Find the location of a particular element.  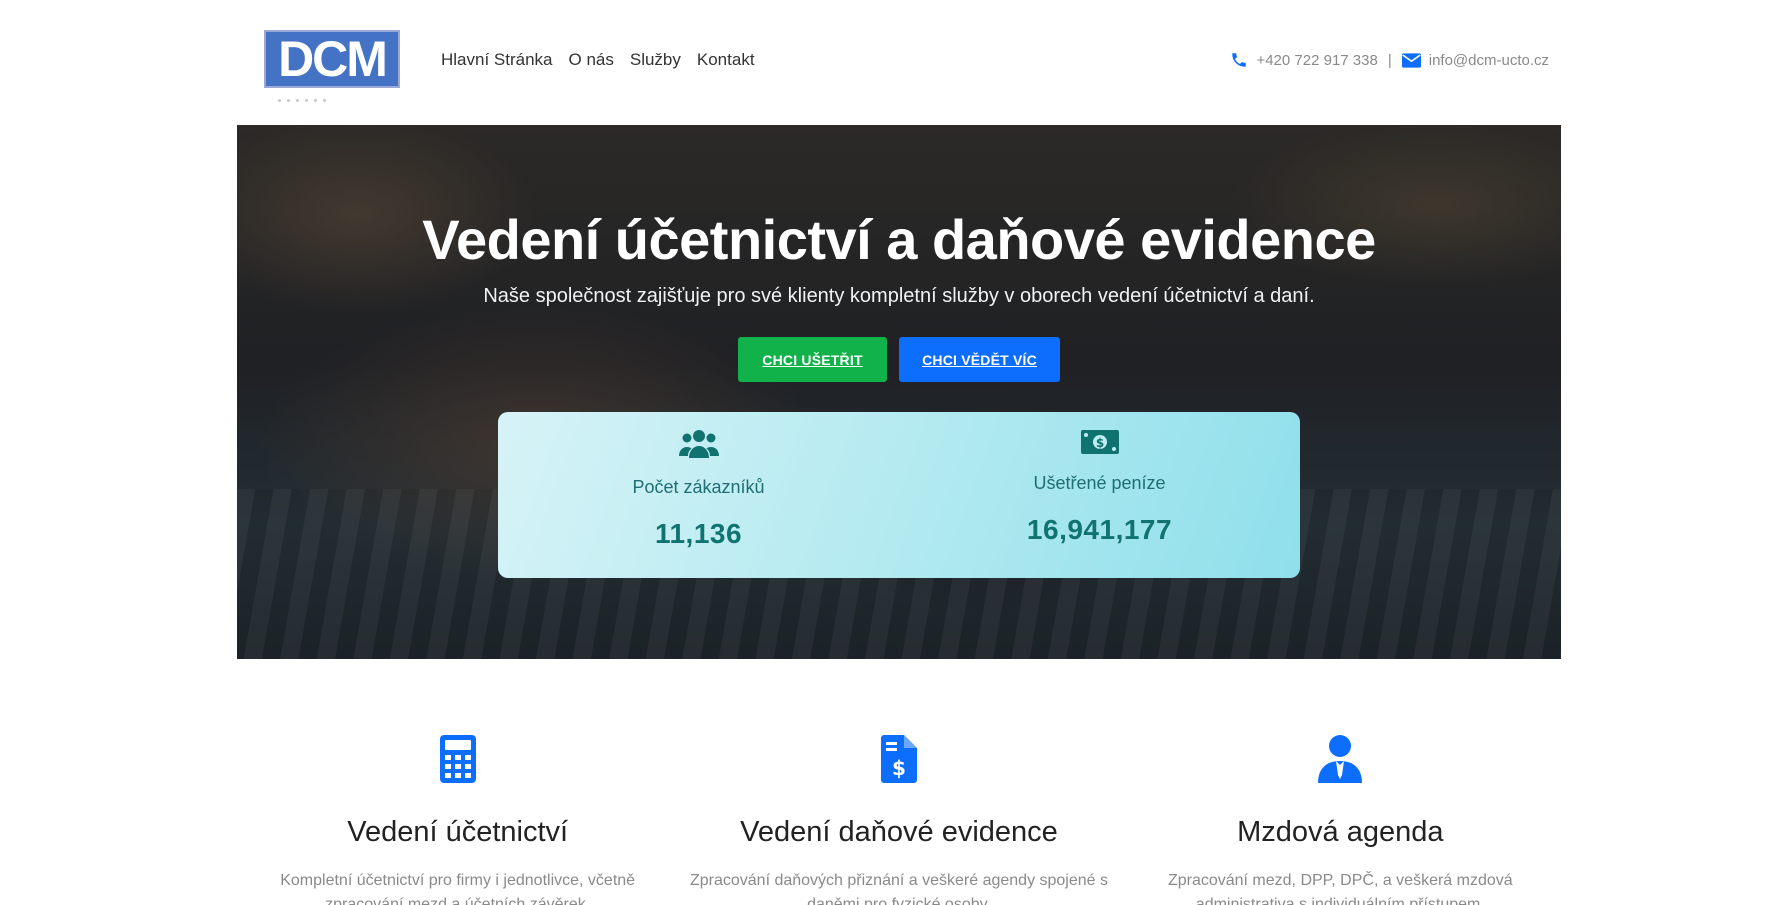

nav-item-contact: Kontakt is located at coordinates (726, 60).